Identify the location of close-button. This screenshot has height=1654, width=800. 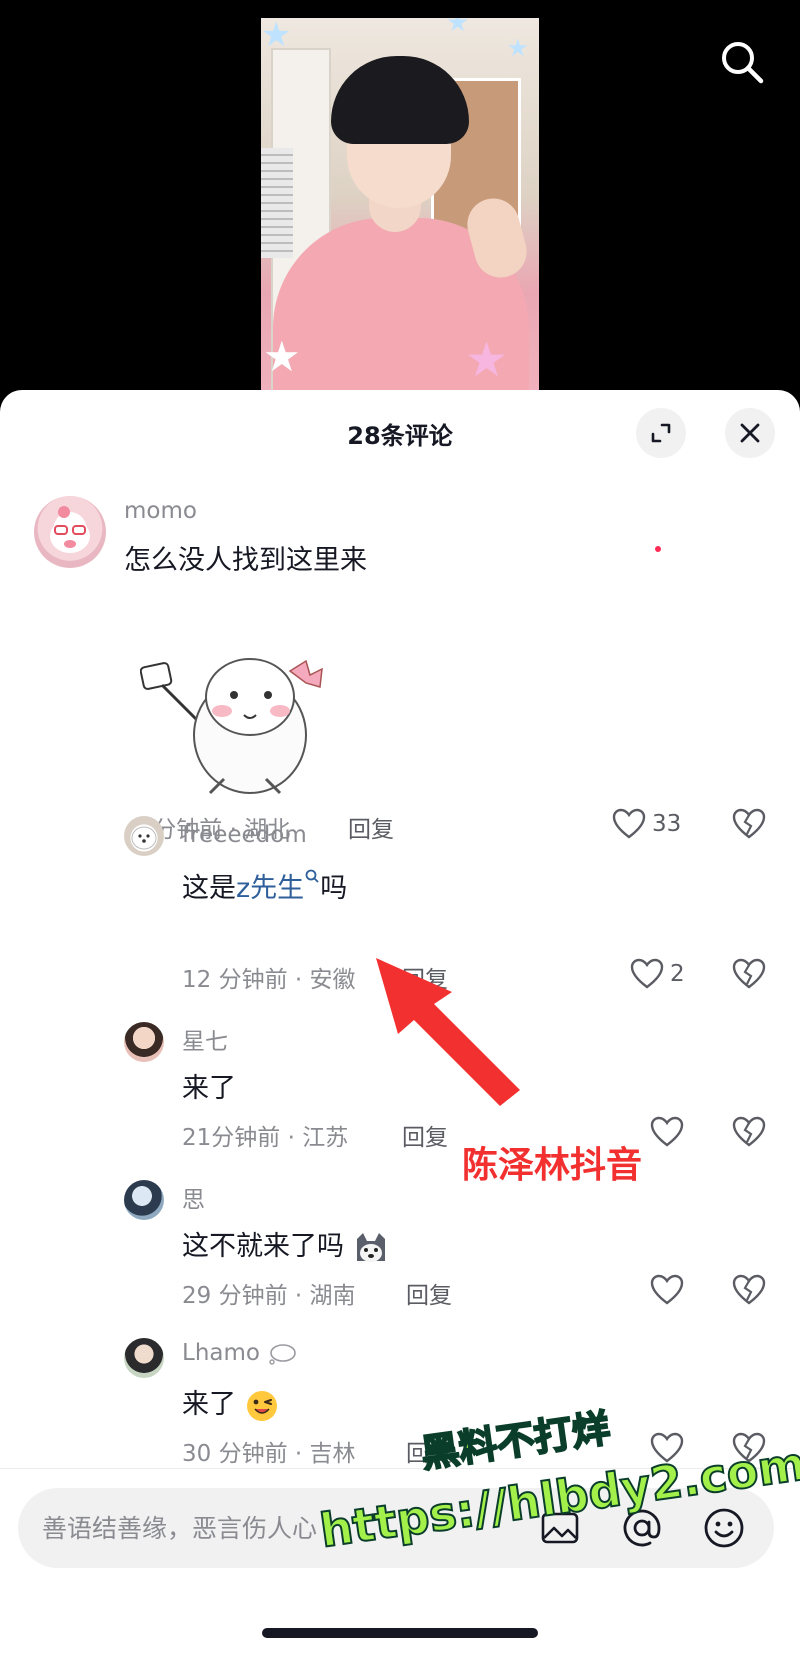
(750, 433).